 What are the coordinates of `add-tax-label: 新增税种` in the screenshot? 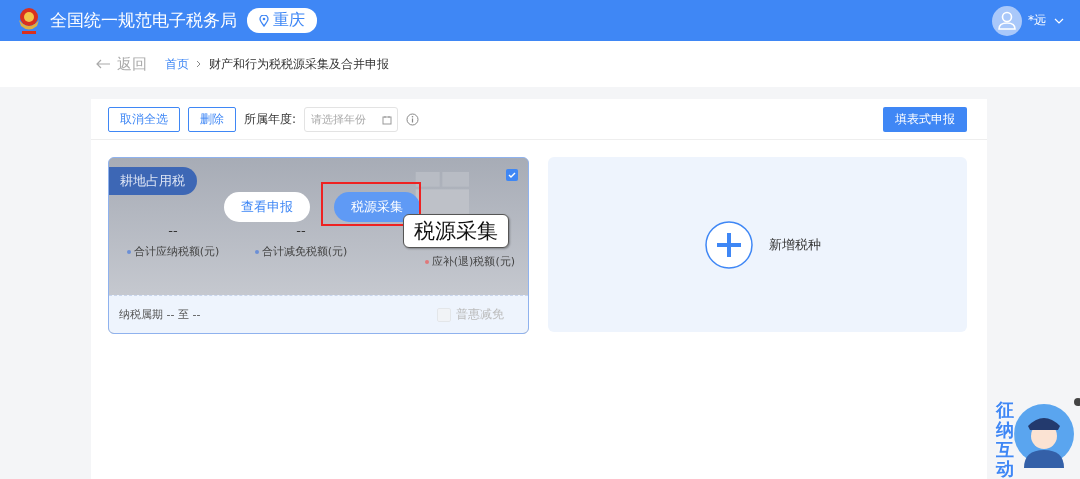 It's located at (795, 244).